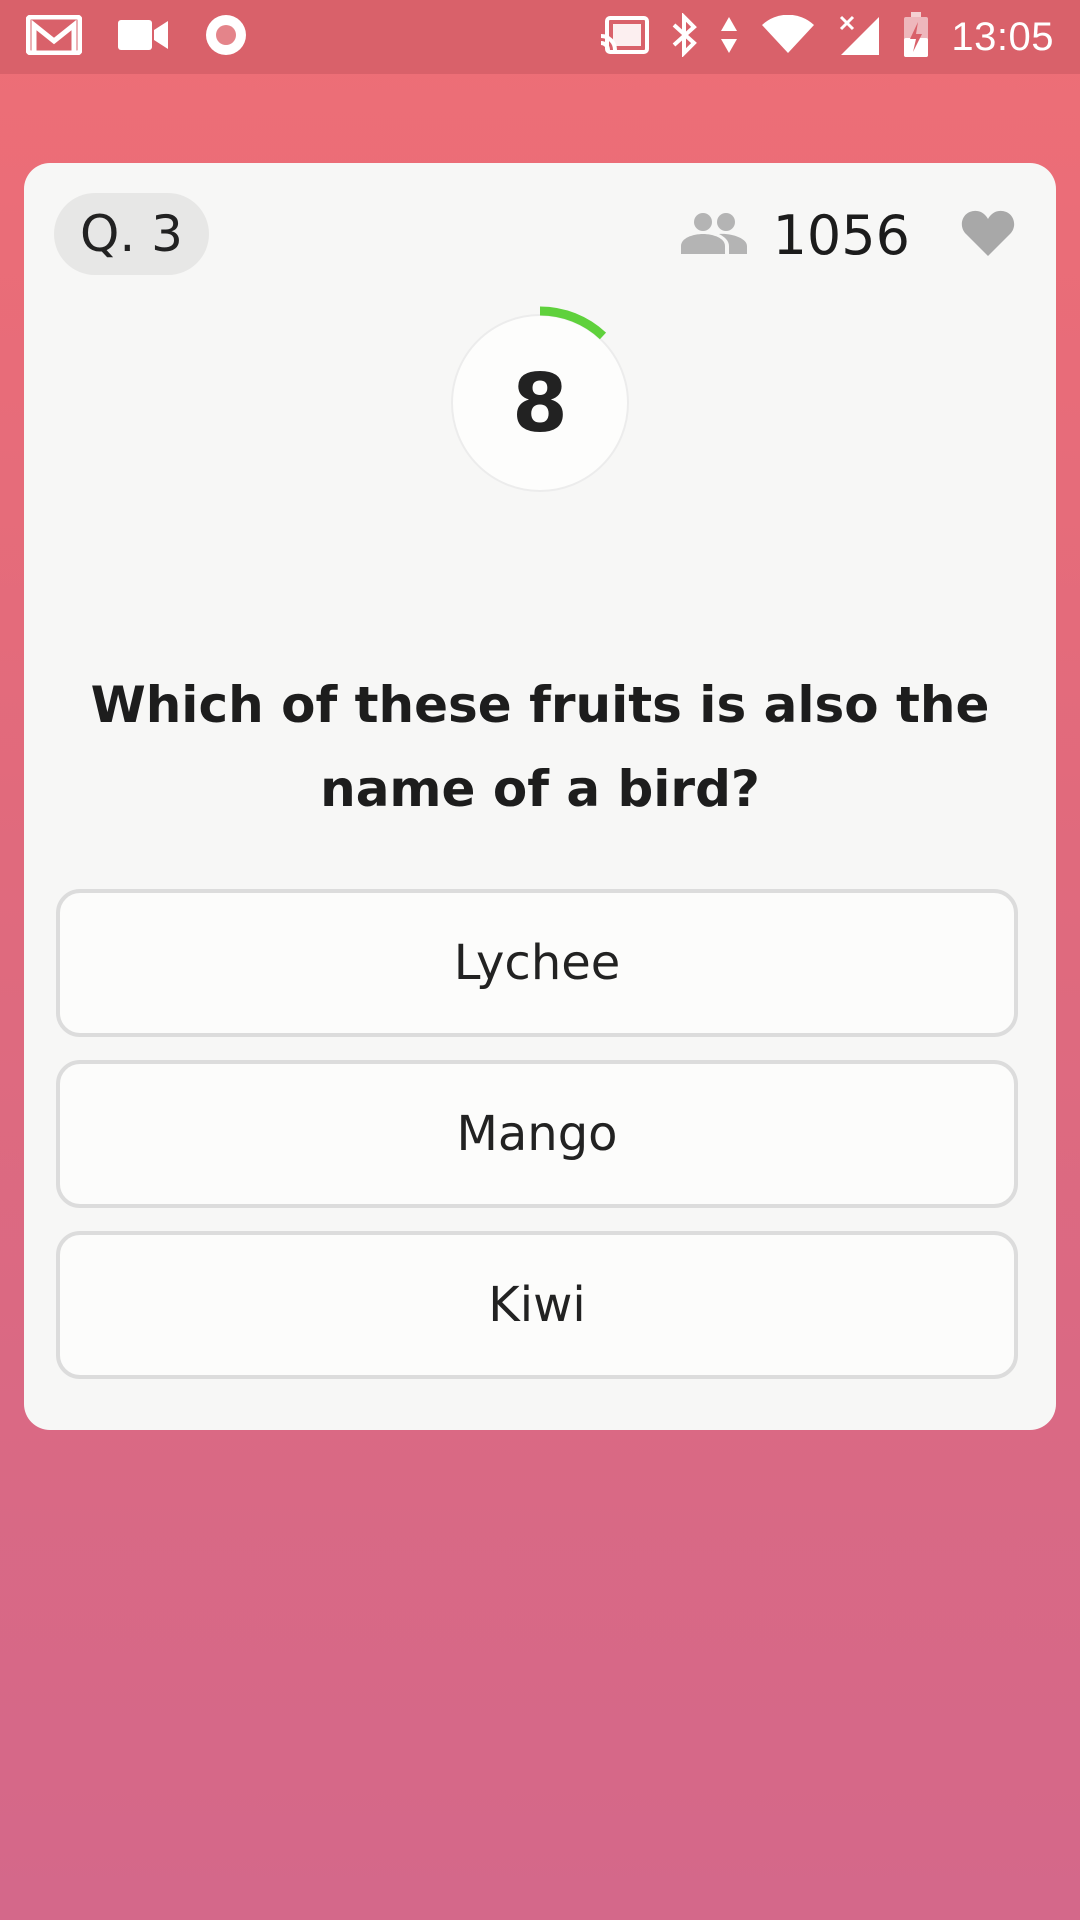  What do you see at coordinates (841, 235) in the screenshot?
I see `viewer-count: 1056` at bounding box center [841, 235].